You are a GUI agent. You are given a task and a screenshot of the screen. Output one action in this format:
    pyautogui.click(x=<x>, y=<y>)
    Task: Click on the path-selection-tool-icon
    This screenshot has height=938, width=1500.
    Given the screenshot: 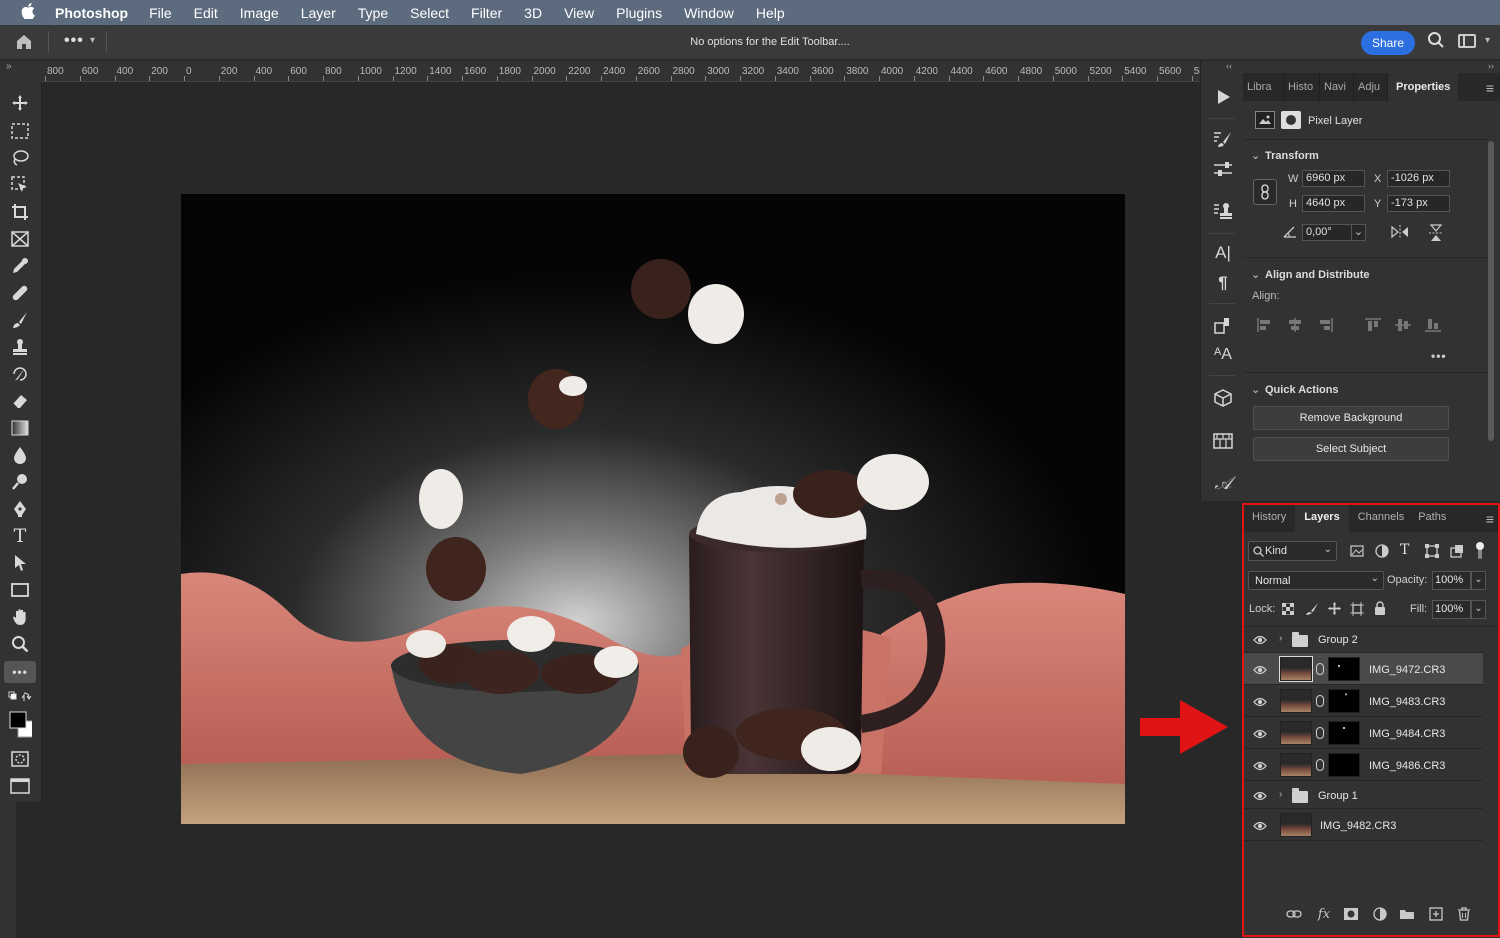 What is the action you would take?
    pyautogui.click(x=20, y=563)
    